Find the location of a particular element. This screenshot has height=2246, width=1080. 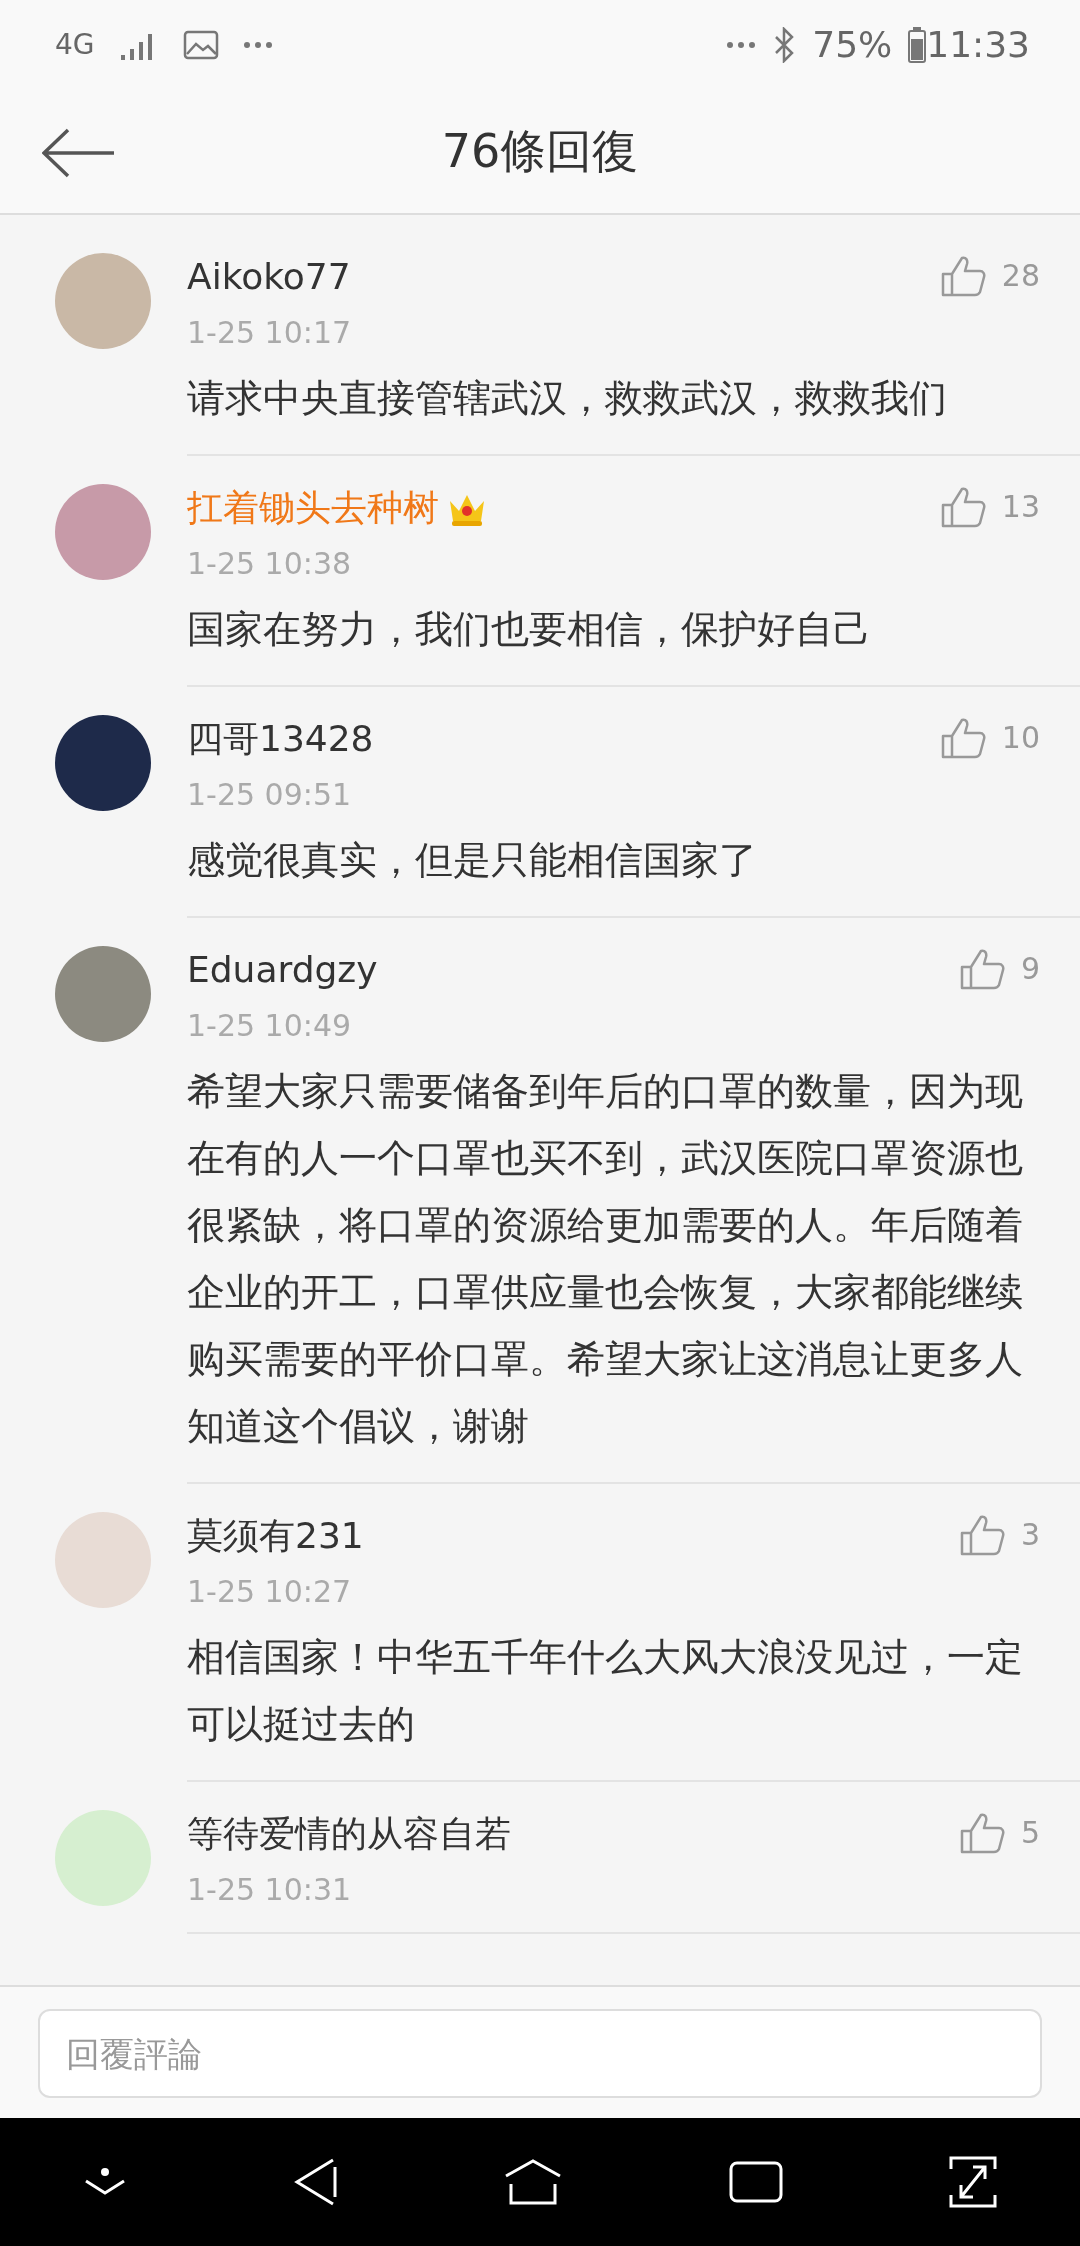

image-icon is located at coordinates (200, 45).